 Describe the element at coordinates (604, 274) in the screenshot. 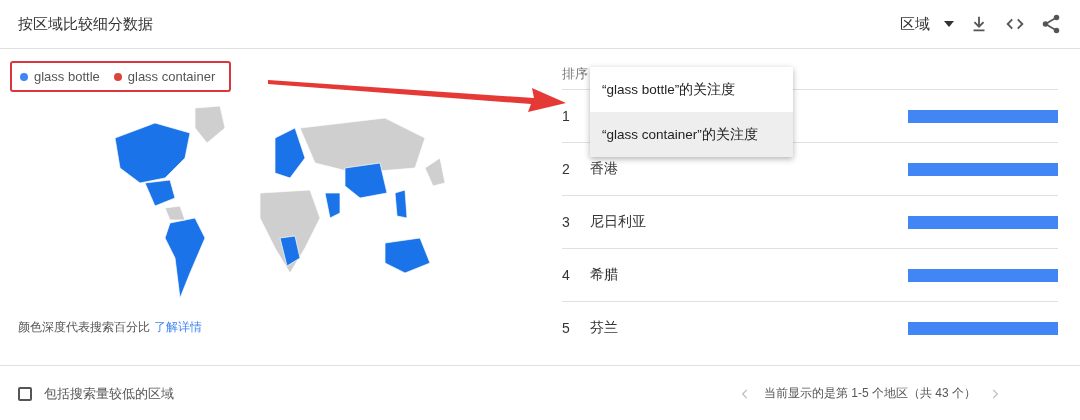

I see `region-name: 希腊` at that location.